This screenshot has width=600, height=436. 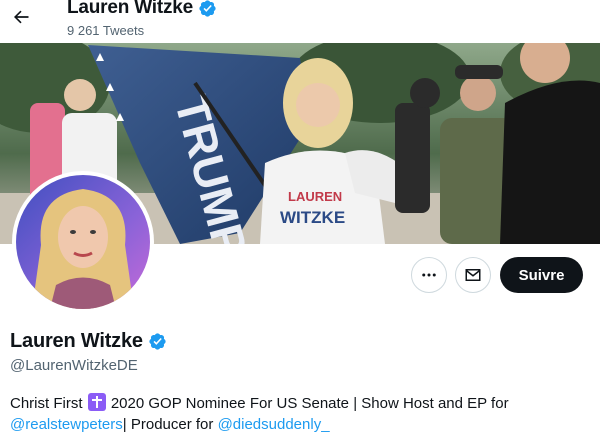 What do you see at coordinates (168, 424) in the screenshot?
I see `bio-text: | Producer for` at bounding box center [168, 424].